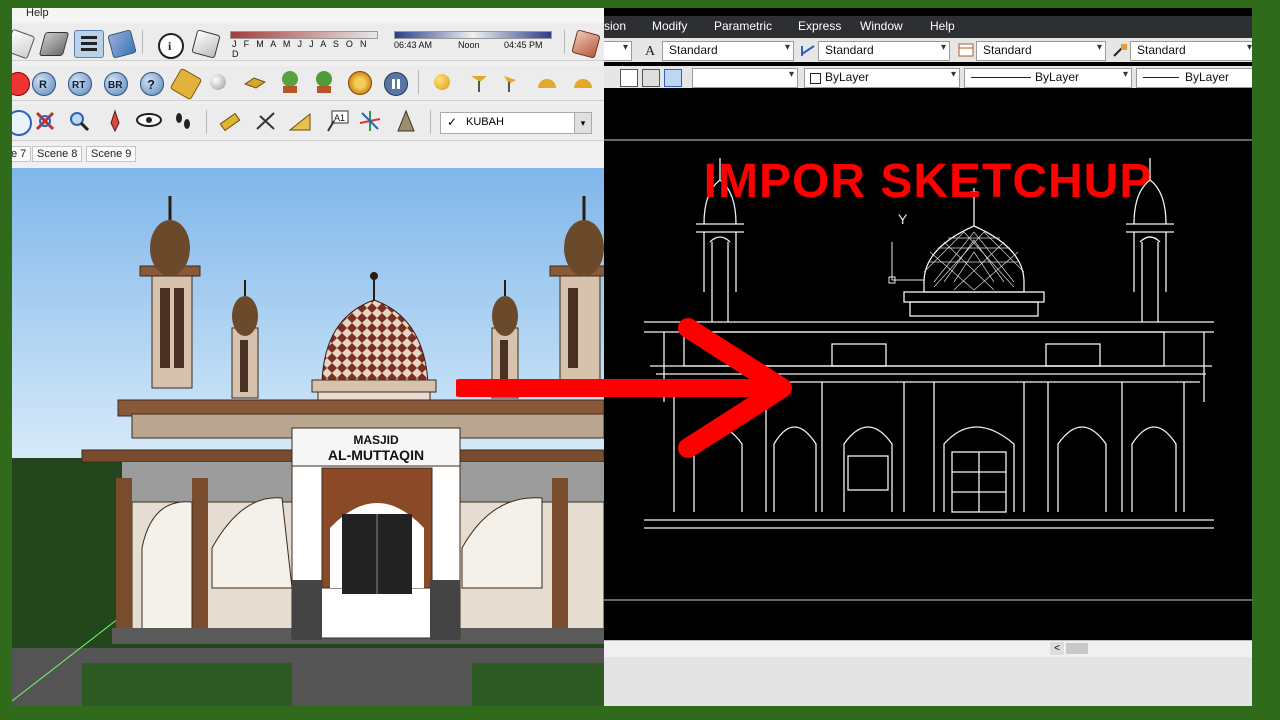 Image resolution: width=1280 pixels, height=720 pixels. What do you see at coordinates (183, 121) in the screenshot?
I see `footprints-icon` at bounding box center [183, 121].